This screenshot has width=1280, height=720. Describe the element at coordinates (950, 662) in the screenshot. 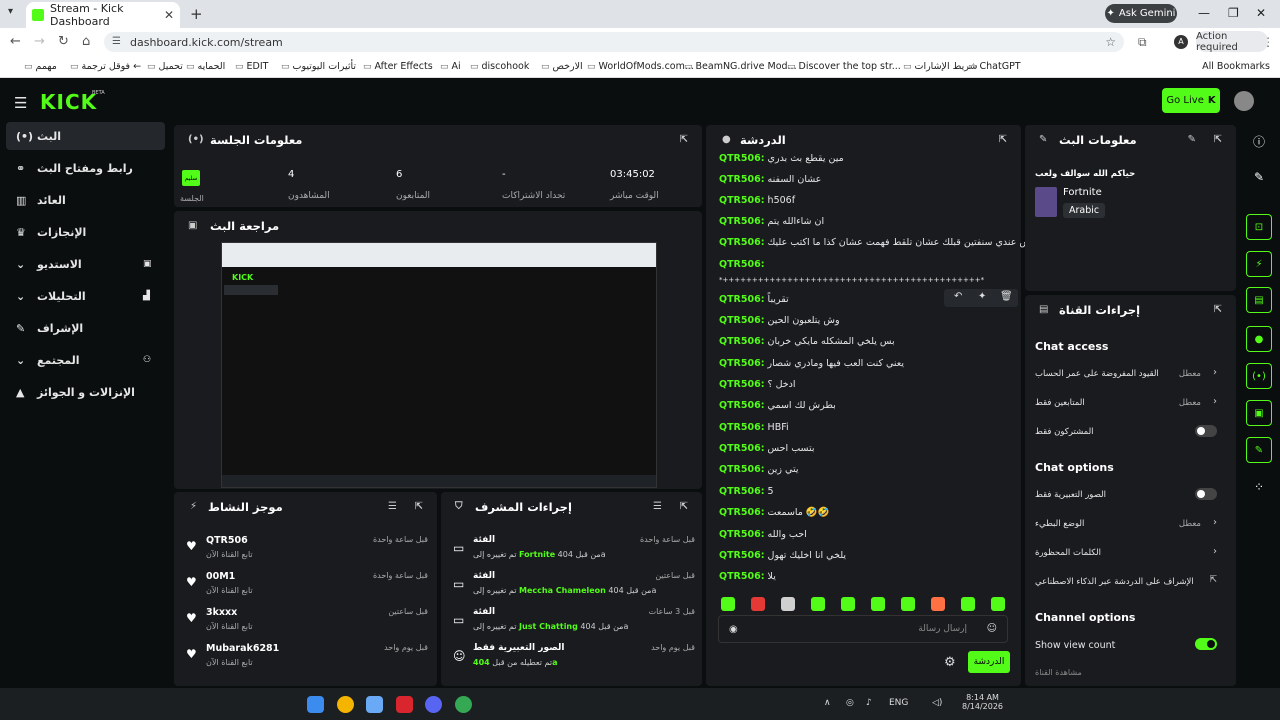

I see `chat-settings-icon: ⚙` at that location.